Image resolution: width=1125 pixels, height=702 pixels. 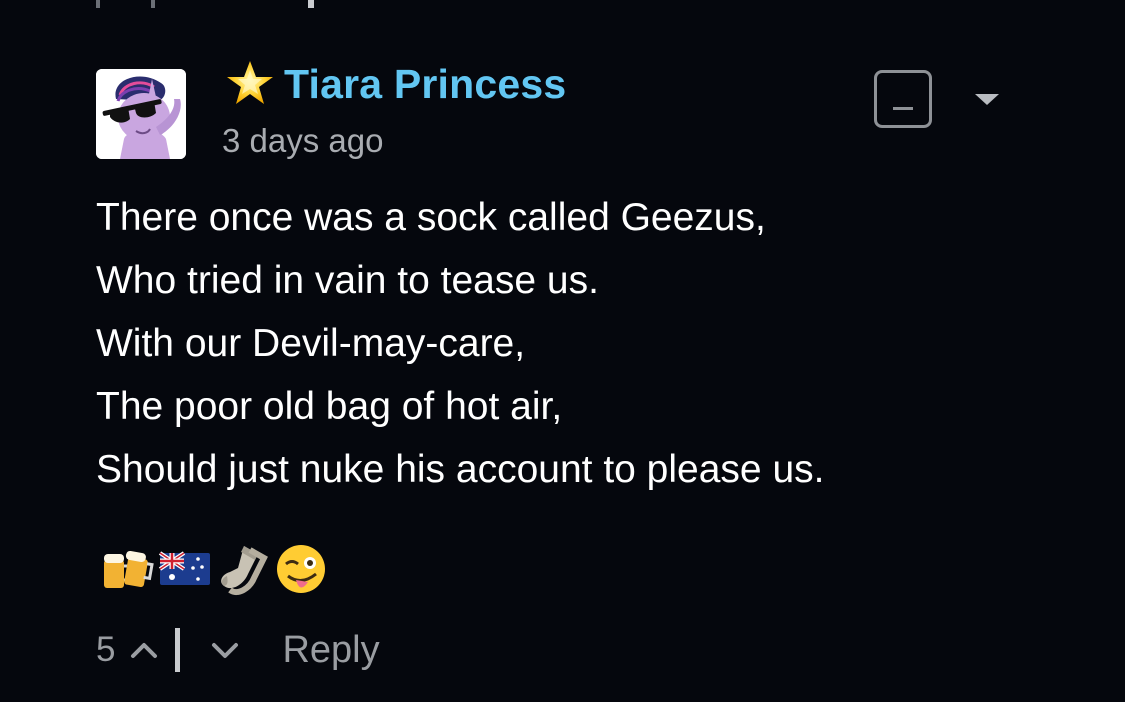 I want to click on avatar, so click(x=141, y=114).